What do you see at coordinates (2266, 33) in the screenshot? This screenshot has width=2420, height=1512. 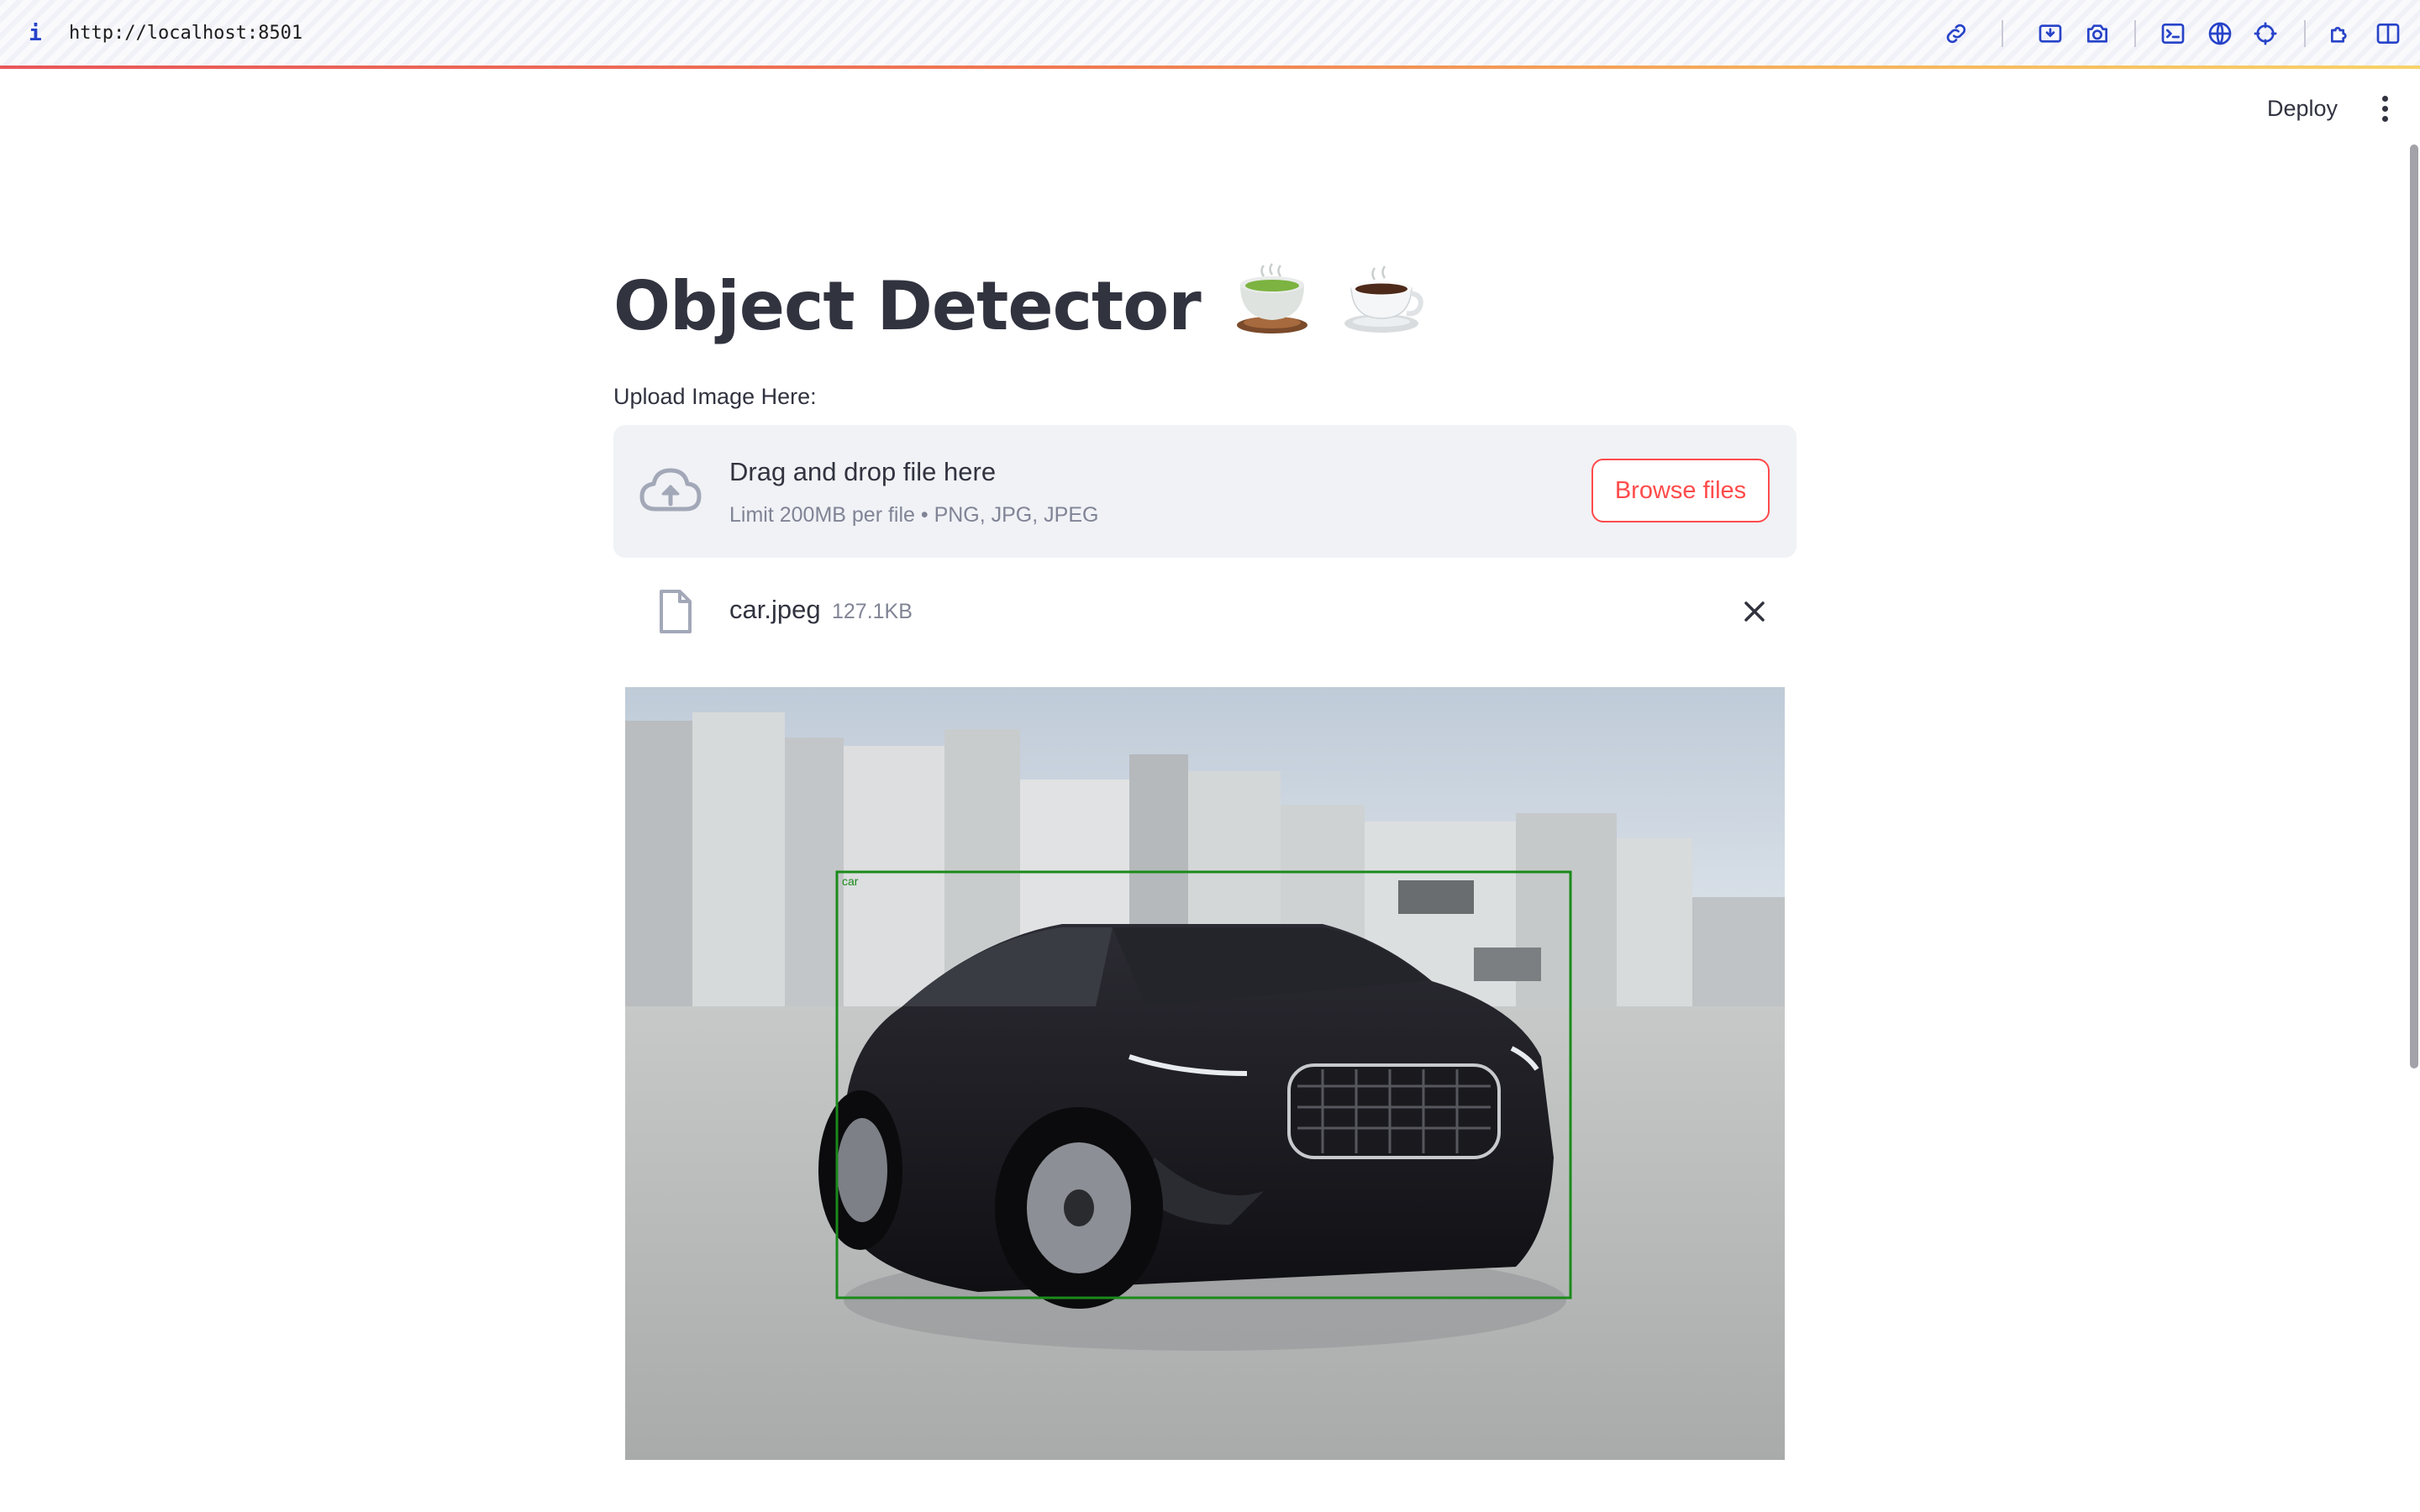 I see `crosshair-icon` at bounding box center [2266, 33].